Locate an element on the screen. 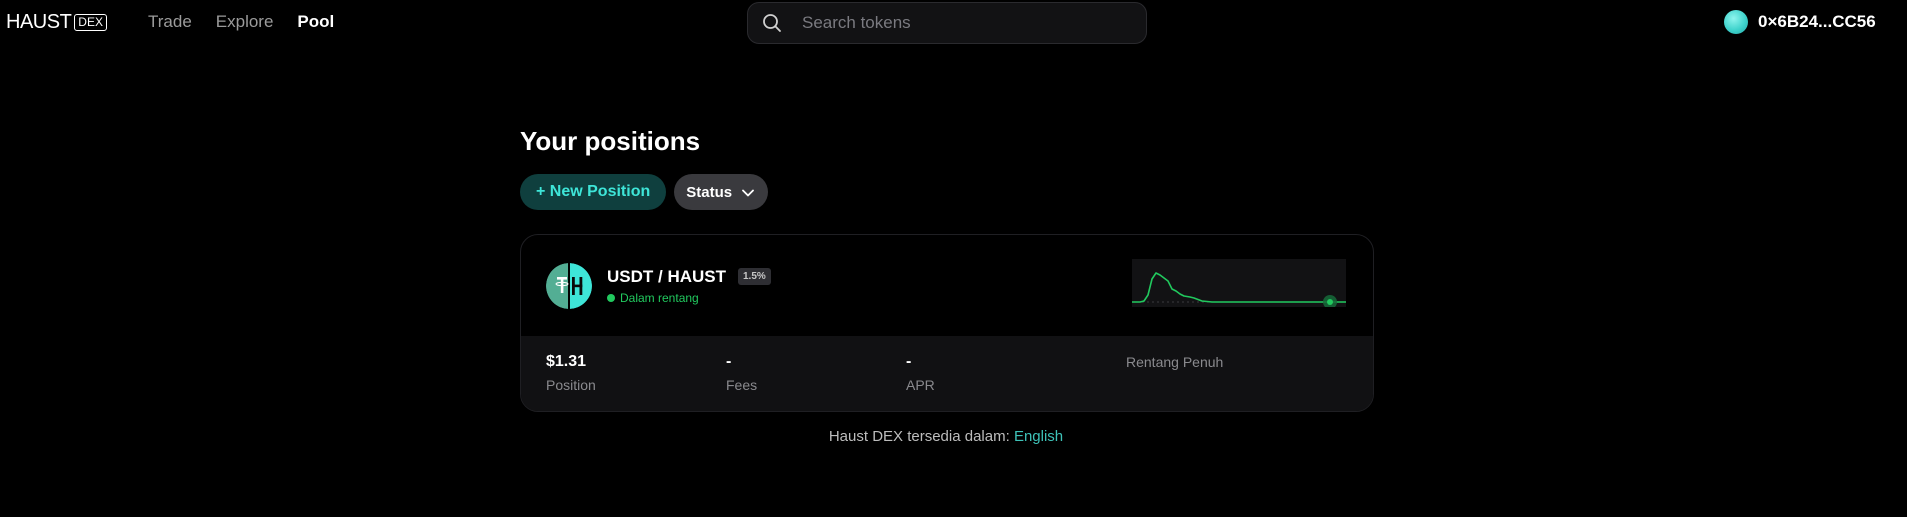  position-value-label: Position is located at coordinates (571, 385).